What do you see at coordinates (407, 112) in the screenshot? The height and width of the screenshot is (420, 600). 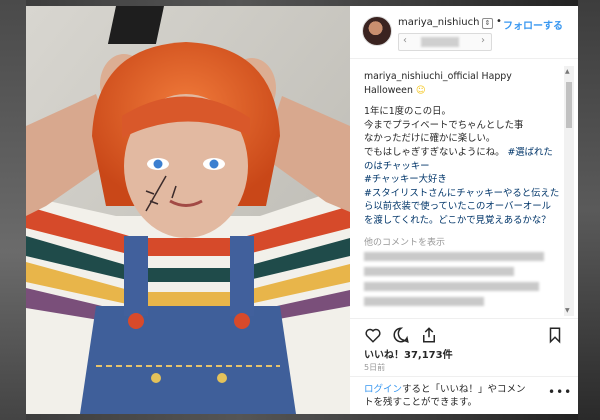 I see `caption-line: 1年に1度のこの日。` at bounding box center [407, 112].